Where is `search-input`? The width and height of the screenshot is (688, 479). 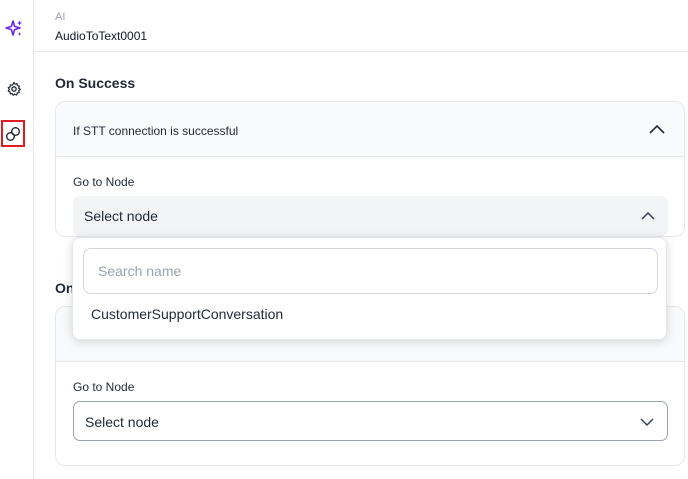 search-input is located at coordinates (370, 271).